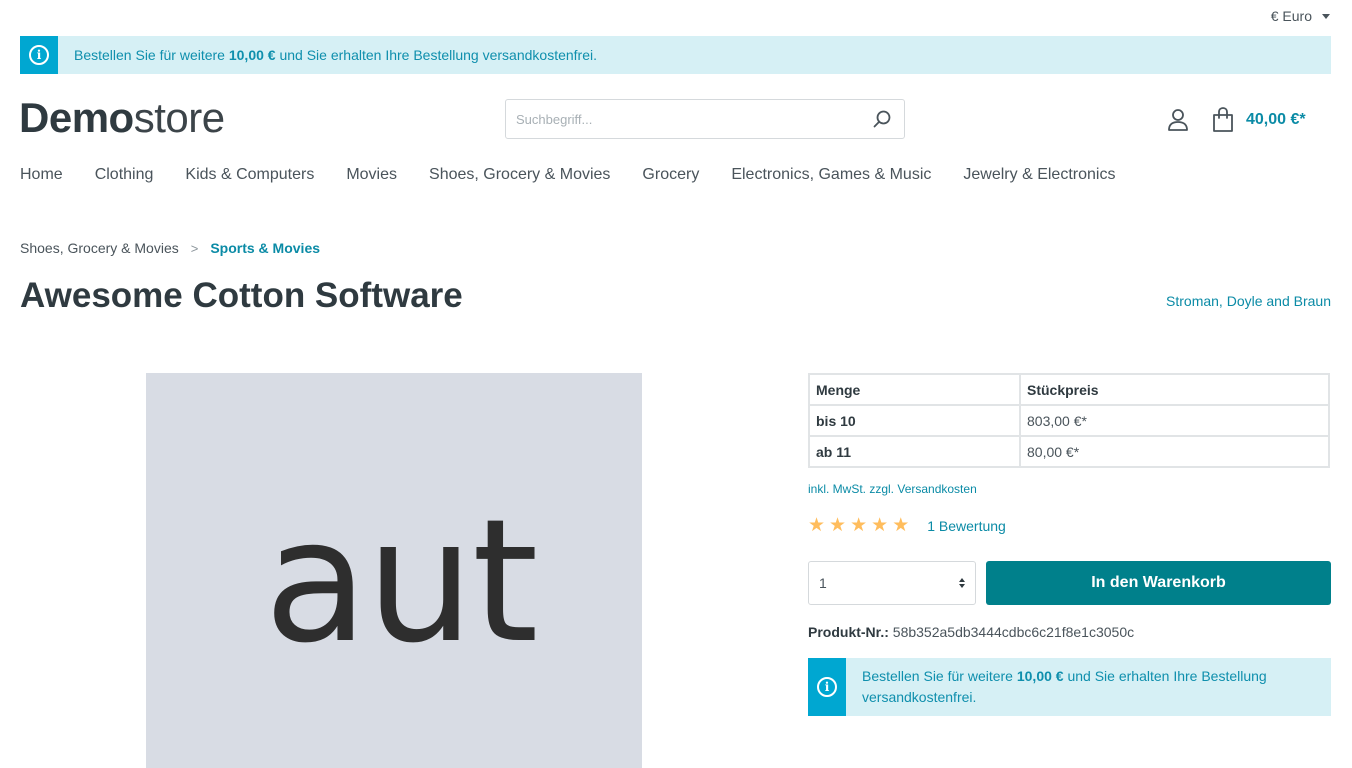 This screenshot has width=1352, height=768. What do you see at coordinates (892, 583) in the screenshot?
I see `quantity-select: 1` at bounding box center [892, 583].